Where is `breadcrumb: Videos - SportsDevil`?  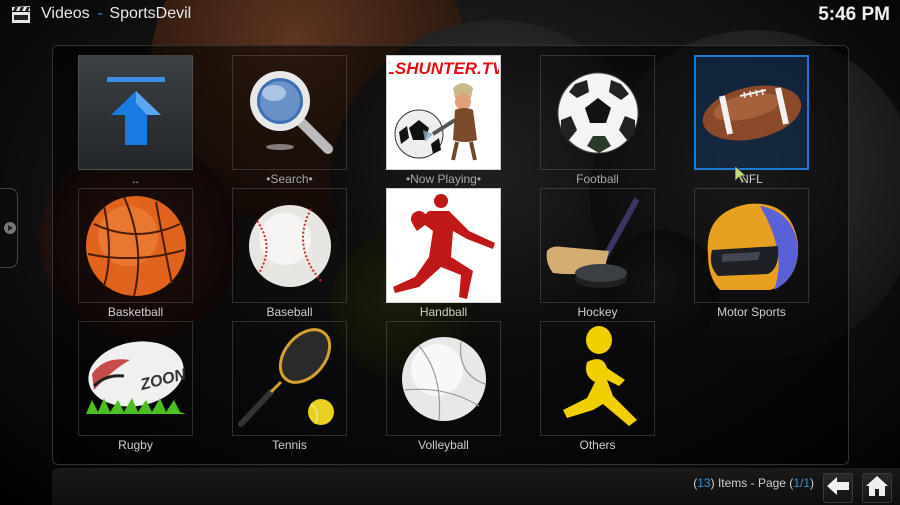 breadcrumb: Videos - SportsDevil is located at coordinates (116, 14).